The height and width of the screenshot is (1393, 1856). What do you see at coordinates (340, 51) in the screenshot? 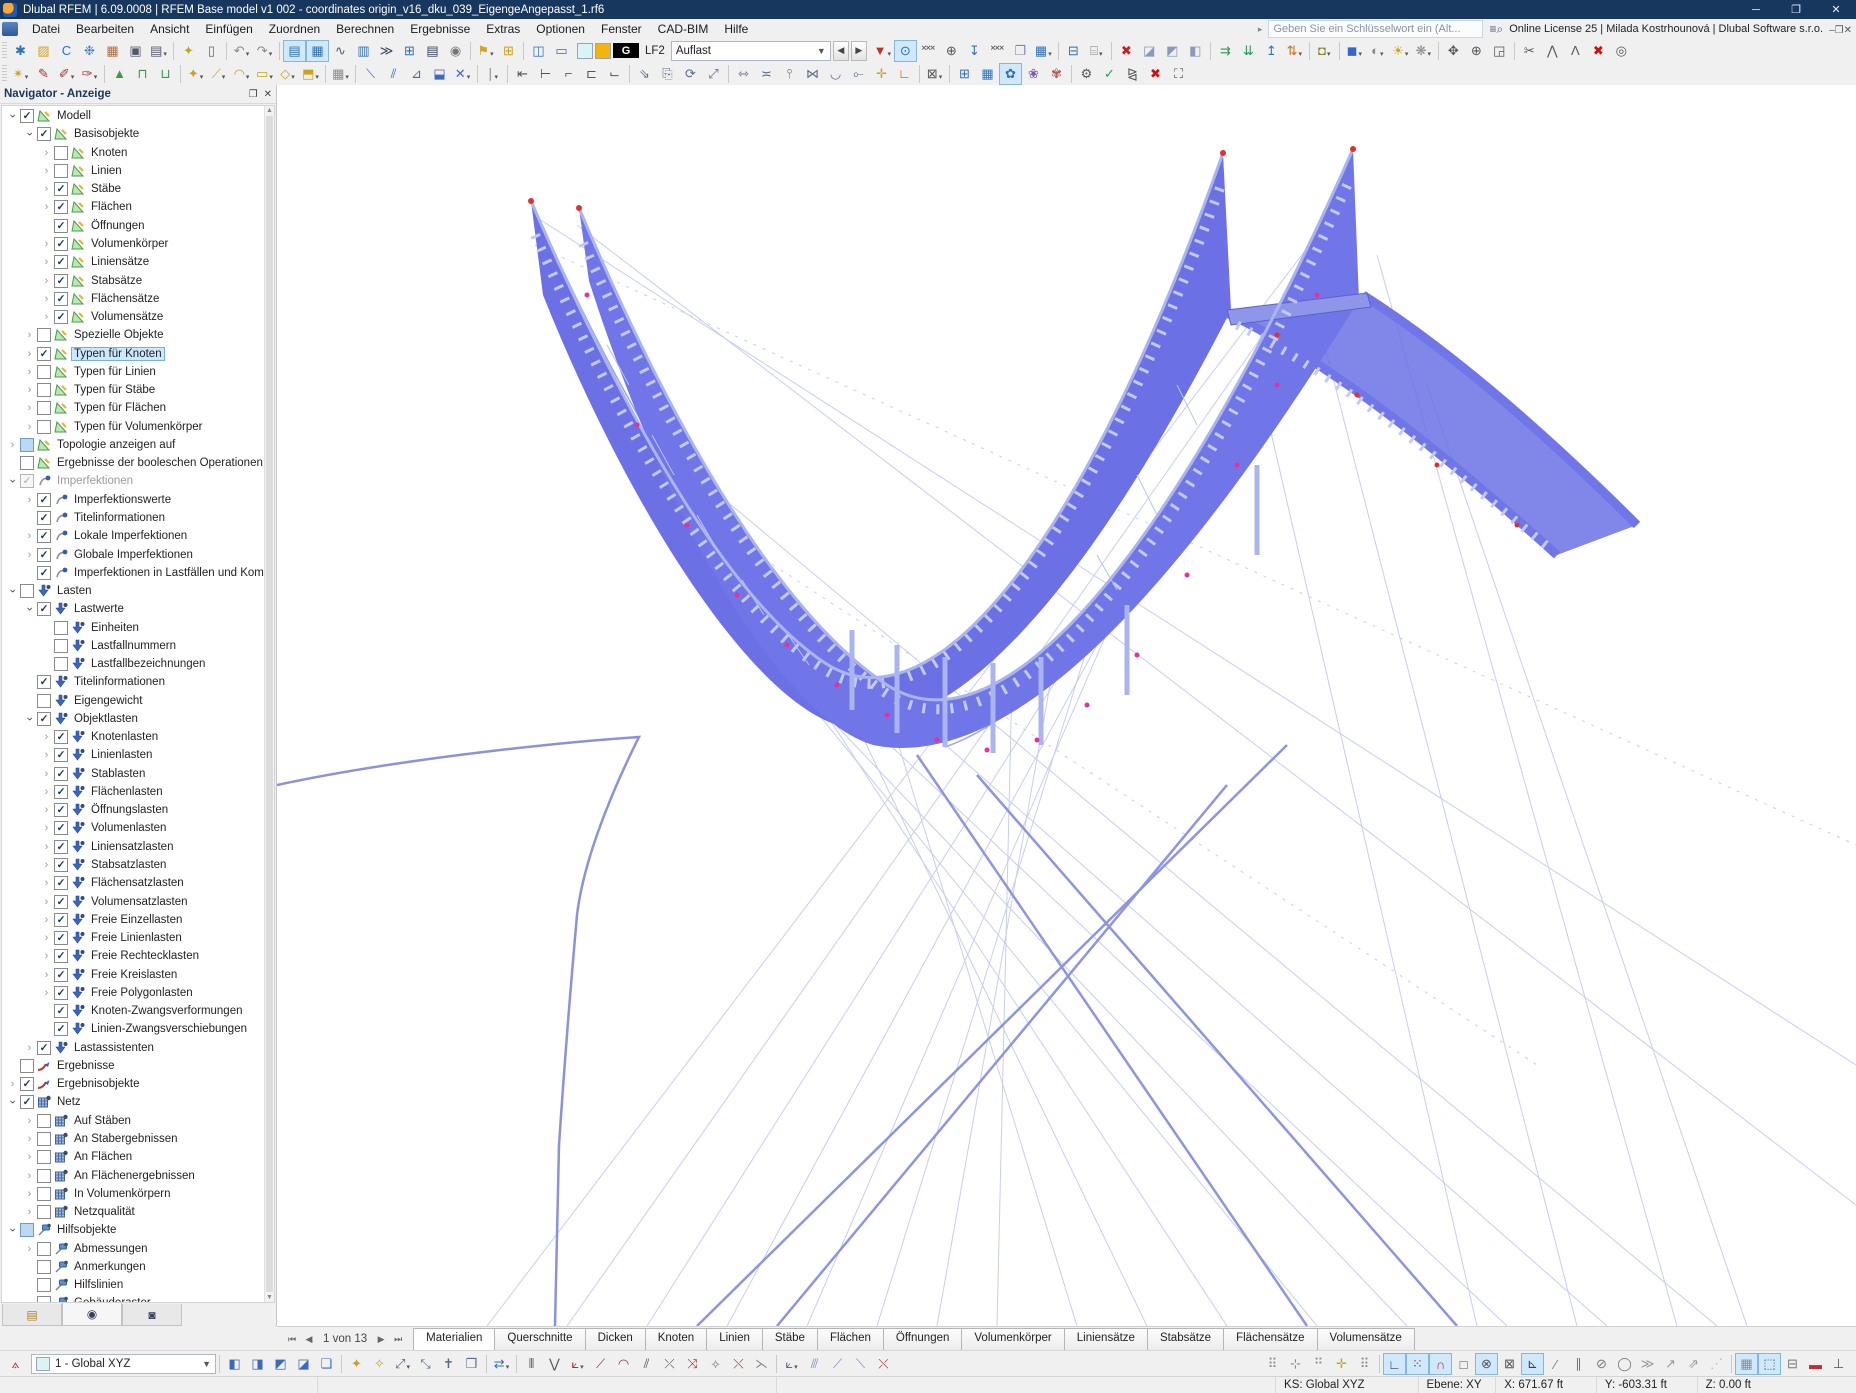
I see `diagram-icon: ∿` at bounding box center [340, 51].